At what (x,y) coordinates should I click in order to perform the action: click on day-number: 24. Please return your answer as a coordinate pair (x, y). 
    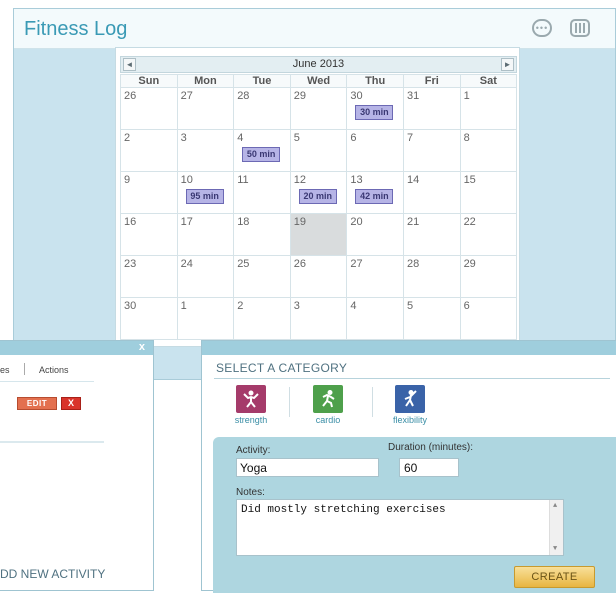
    Looking at the image, I should click on (186, 264).